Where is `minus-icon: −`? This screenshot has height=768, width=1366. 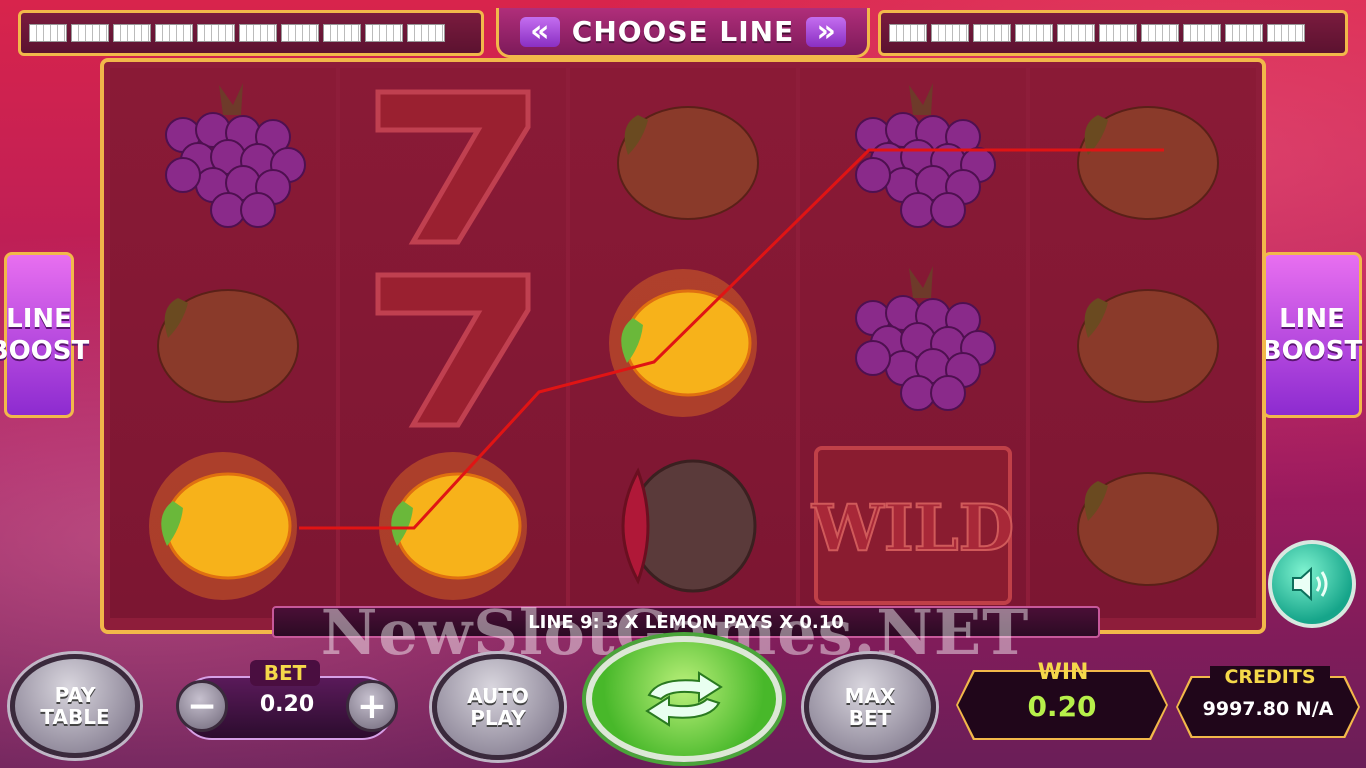 minus-icon: − is located at coordinates (202, 706).